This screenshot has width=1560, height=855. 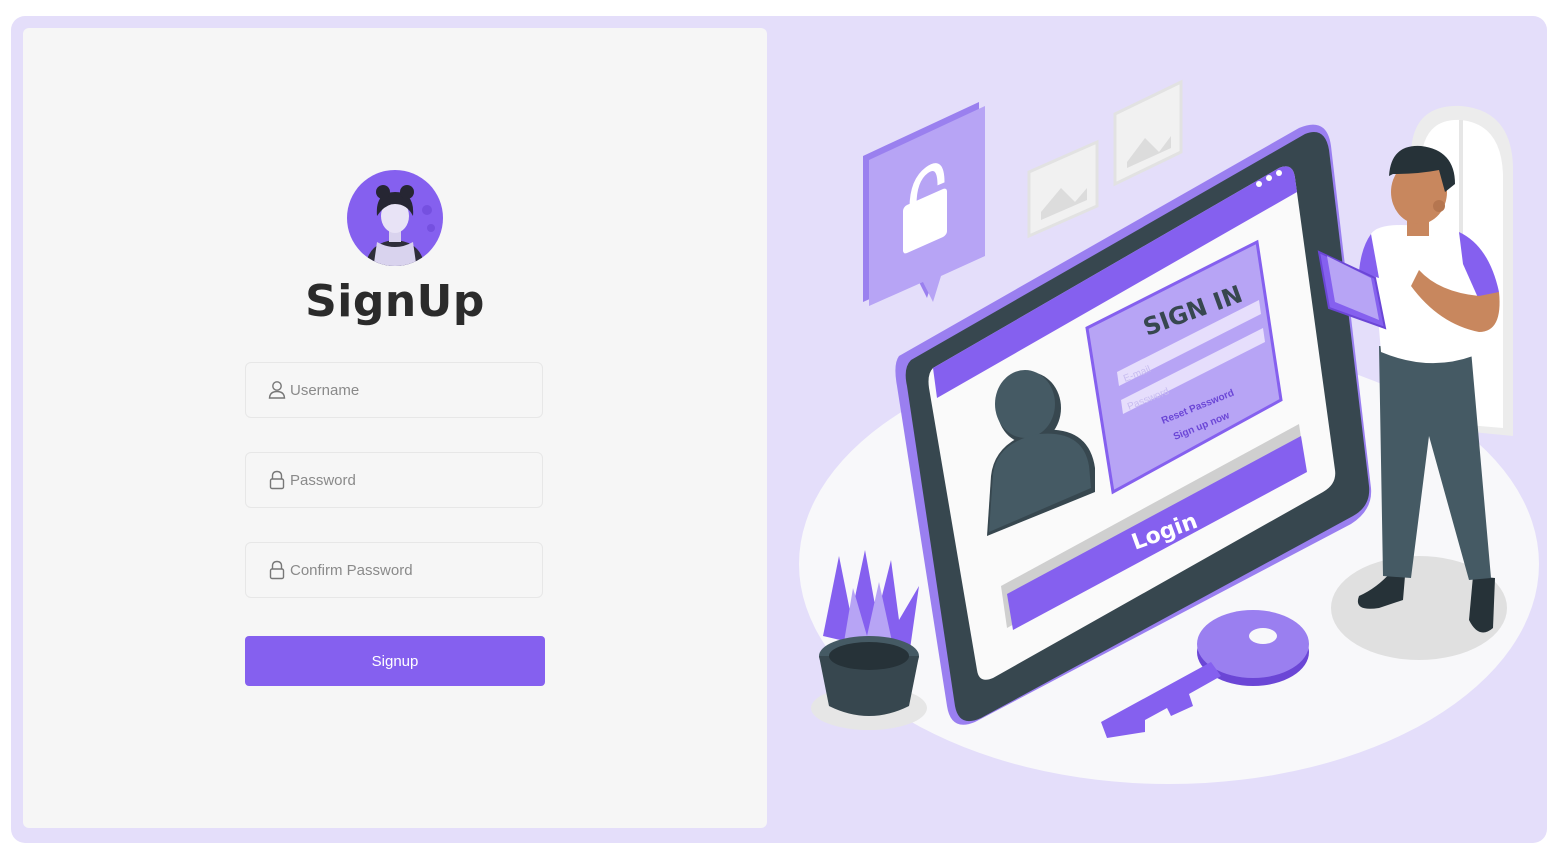 I want to click on confirm-password-field, so click(x=394, y=570).